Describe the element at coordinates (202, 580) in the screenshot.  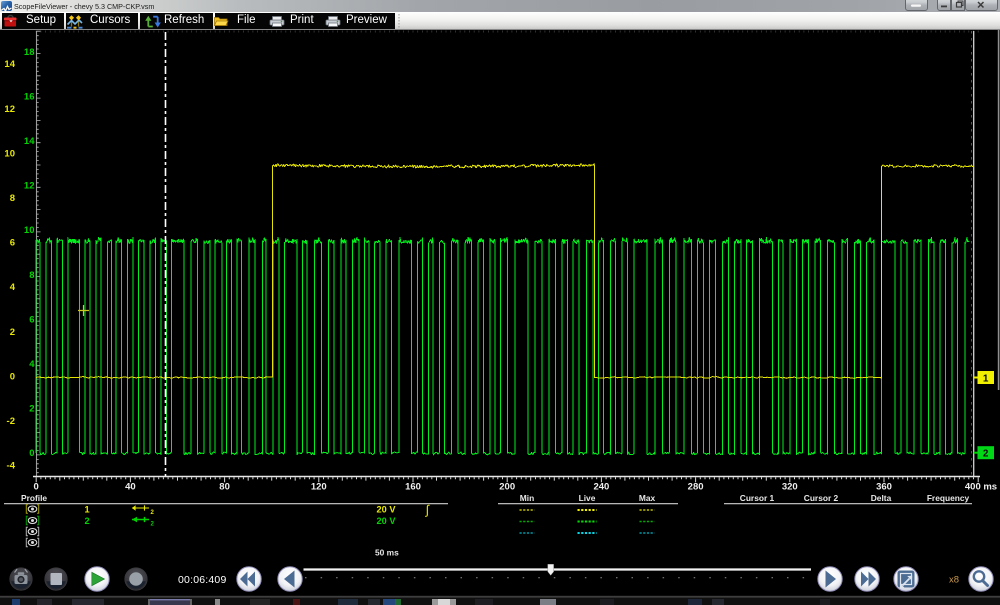
I see `svg-text: 00:06:409` at that location.